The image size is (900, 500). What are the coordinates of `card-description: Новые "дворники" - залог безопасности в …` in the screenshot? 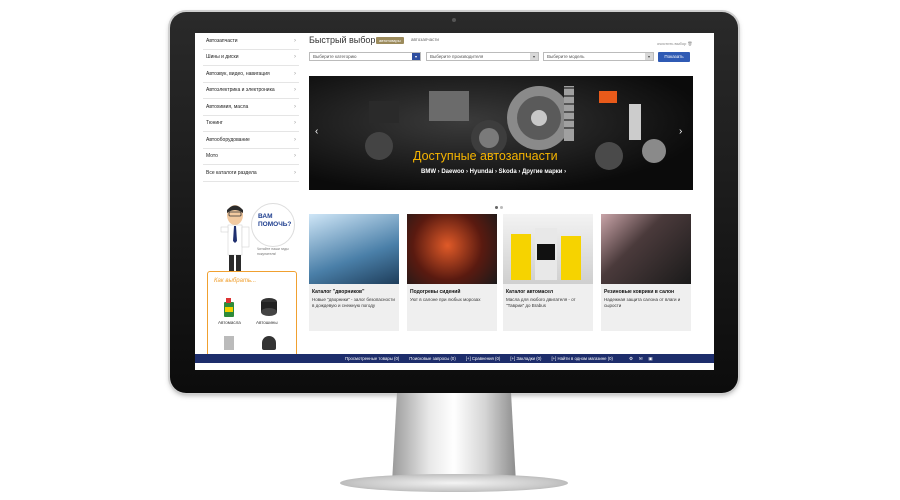 It's located at (353, 302).